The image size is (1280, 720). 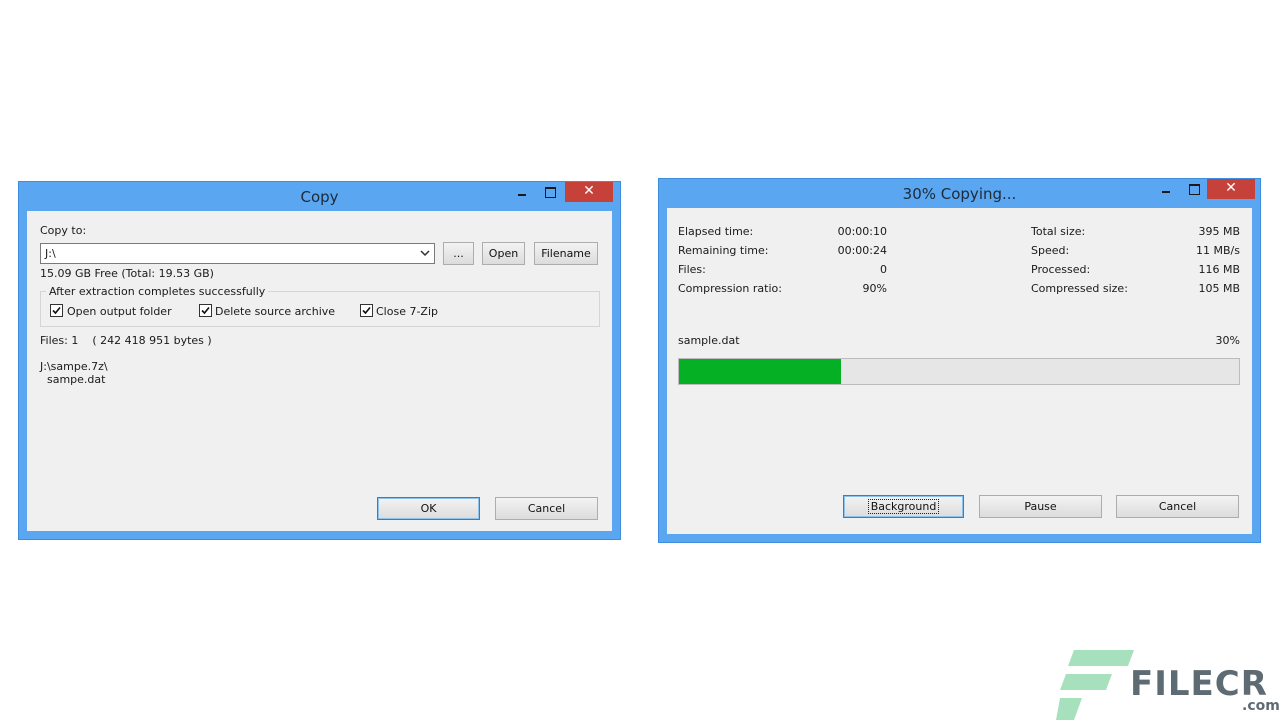 What do you see at coordinates (503, 253) in the screenshot?
I see `open-button: Open` at bounding box center [503, 253].